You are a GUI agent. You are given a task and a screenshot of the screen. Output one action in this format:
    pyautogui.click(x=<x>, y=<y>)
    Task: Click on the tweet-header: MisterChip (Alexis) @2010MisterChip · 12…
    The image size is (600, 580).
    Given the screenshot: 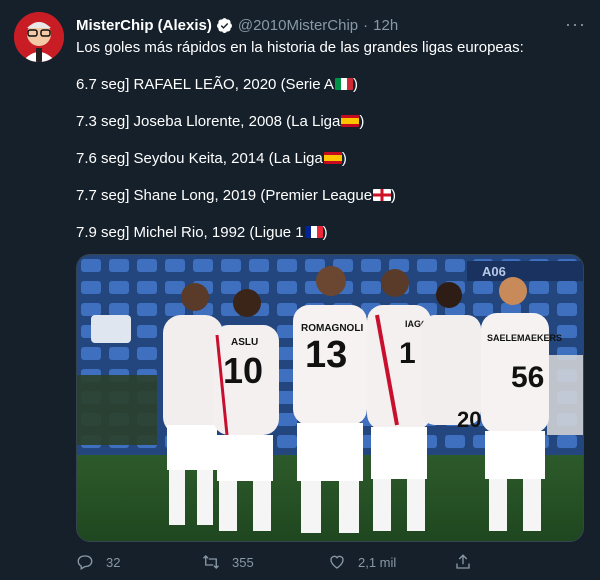 What is the action you would take?
    pyautogui.click(x=331, y=25)
    